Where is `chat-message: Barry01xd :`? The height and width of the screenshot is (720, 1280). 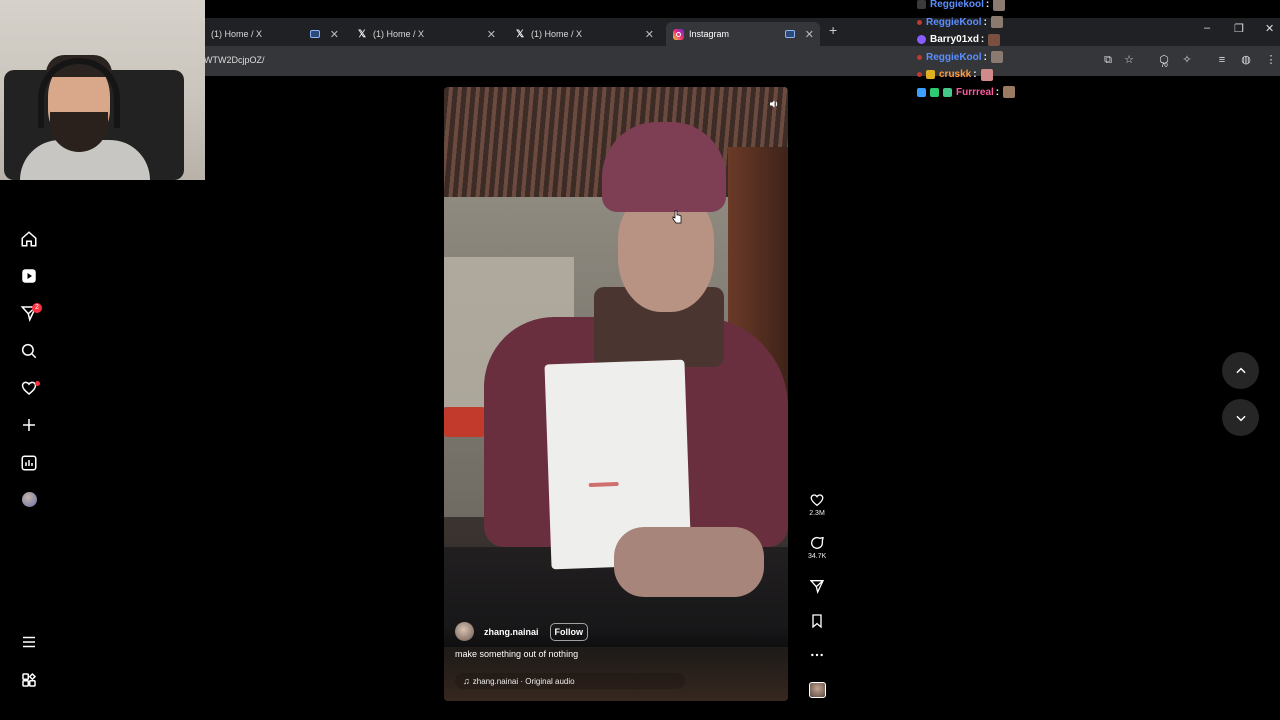
chat-message: Barry01xd : is located at coordinates (966, 40).